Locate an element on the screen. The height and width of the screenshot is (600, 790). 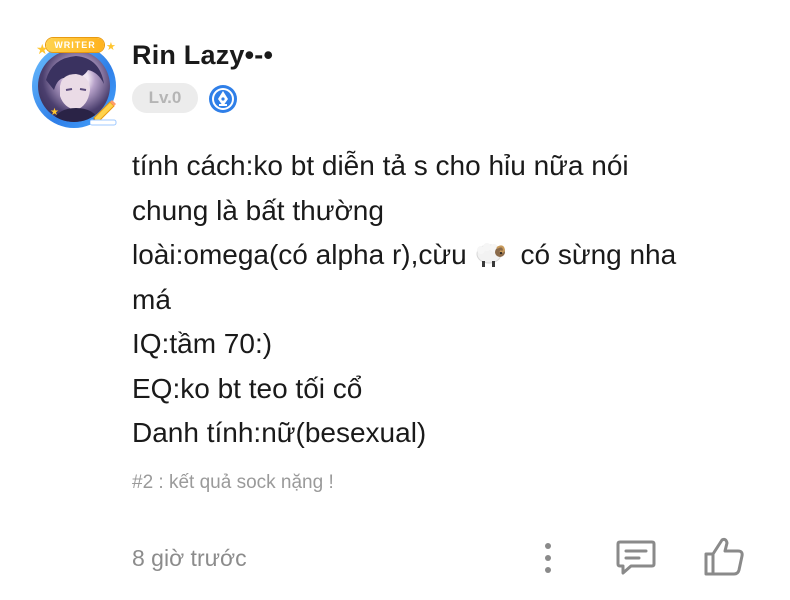
like-button is located at coordinates (724, 556).